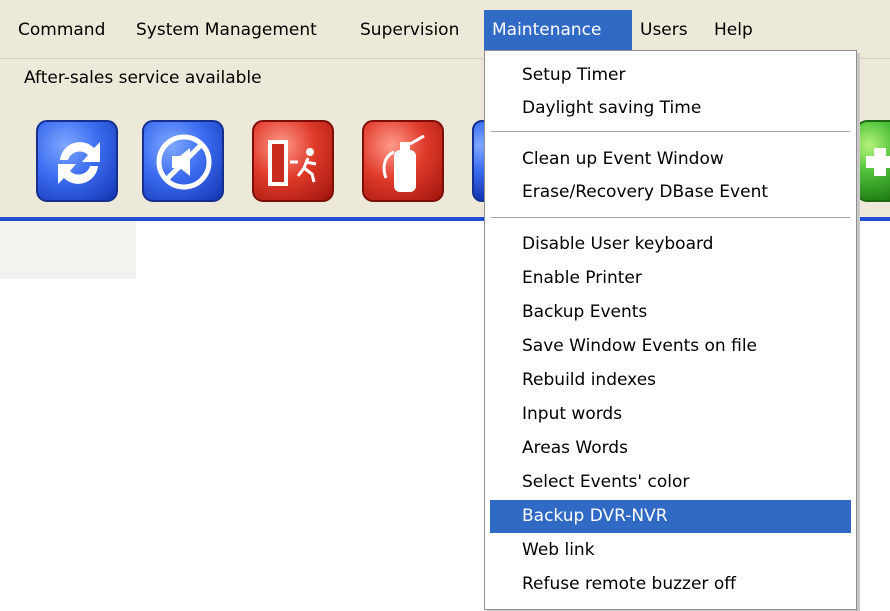 The height and width of the screenshot is (611, 890). Describe the element at coordinates (68, 250) in the screenshot. I see `panel-corner` at that location.